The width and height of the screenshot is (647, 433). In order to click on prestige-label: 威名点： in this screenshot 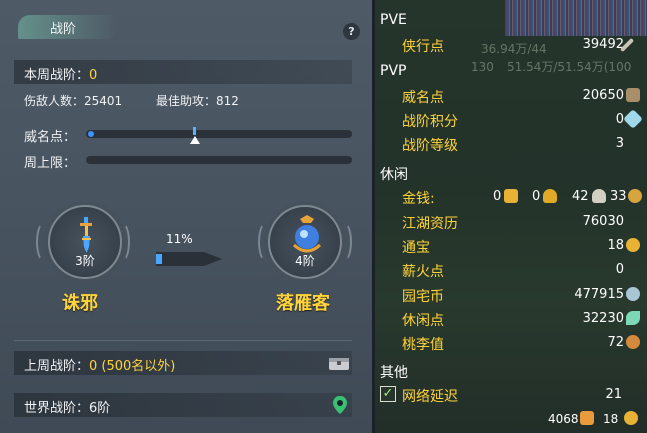, I will do `click(50, 137)`.